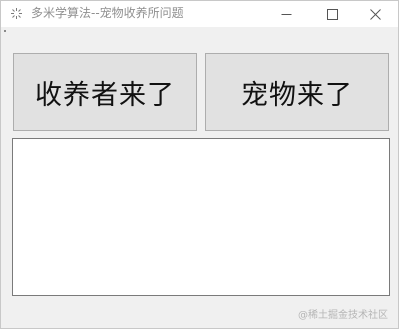 The image size is (399, 329). I want to click on pet-arrives-button: 宠物来了, so click(297, 92).